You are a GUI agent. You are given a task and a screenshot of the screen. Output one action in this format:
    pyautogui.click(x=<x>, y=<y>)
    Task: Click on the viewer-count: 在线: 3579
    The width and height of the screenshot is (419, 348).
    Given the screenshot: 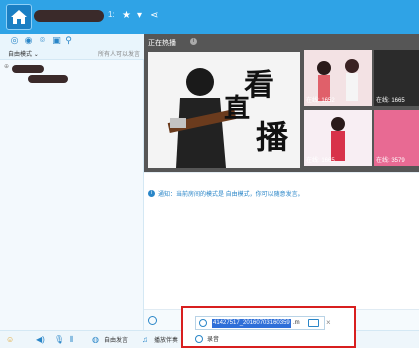 What is the action you would take?
    pyautogui.click(x=390, y=161)
    